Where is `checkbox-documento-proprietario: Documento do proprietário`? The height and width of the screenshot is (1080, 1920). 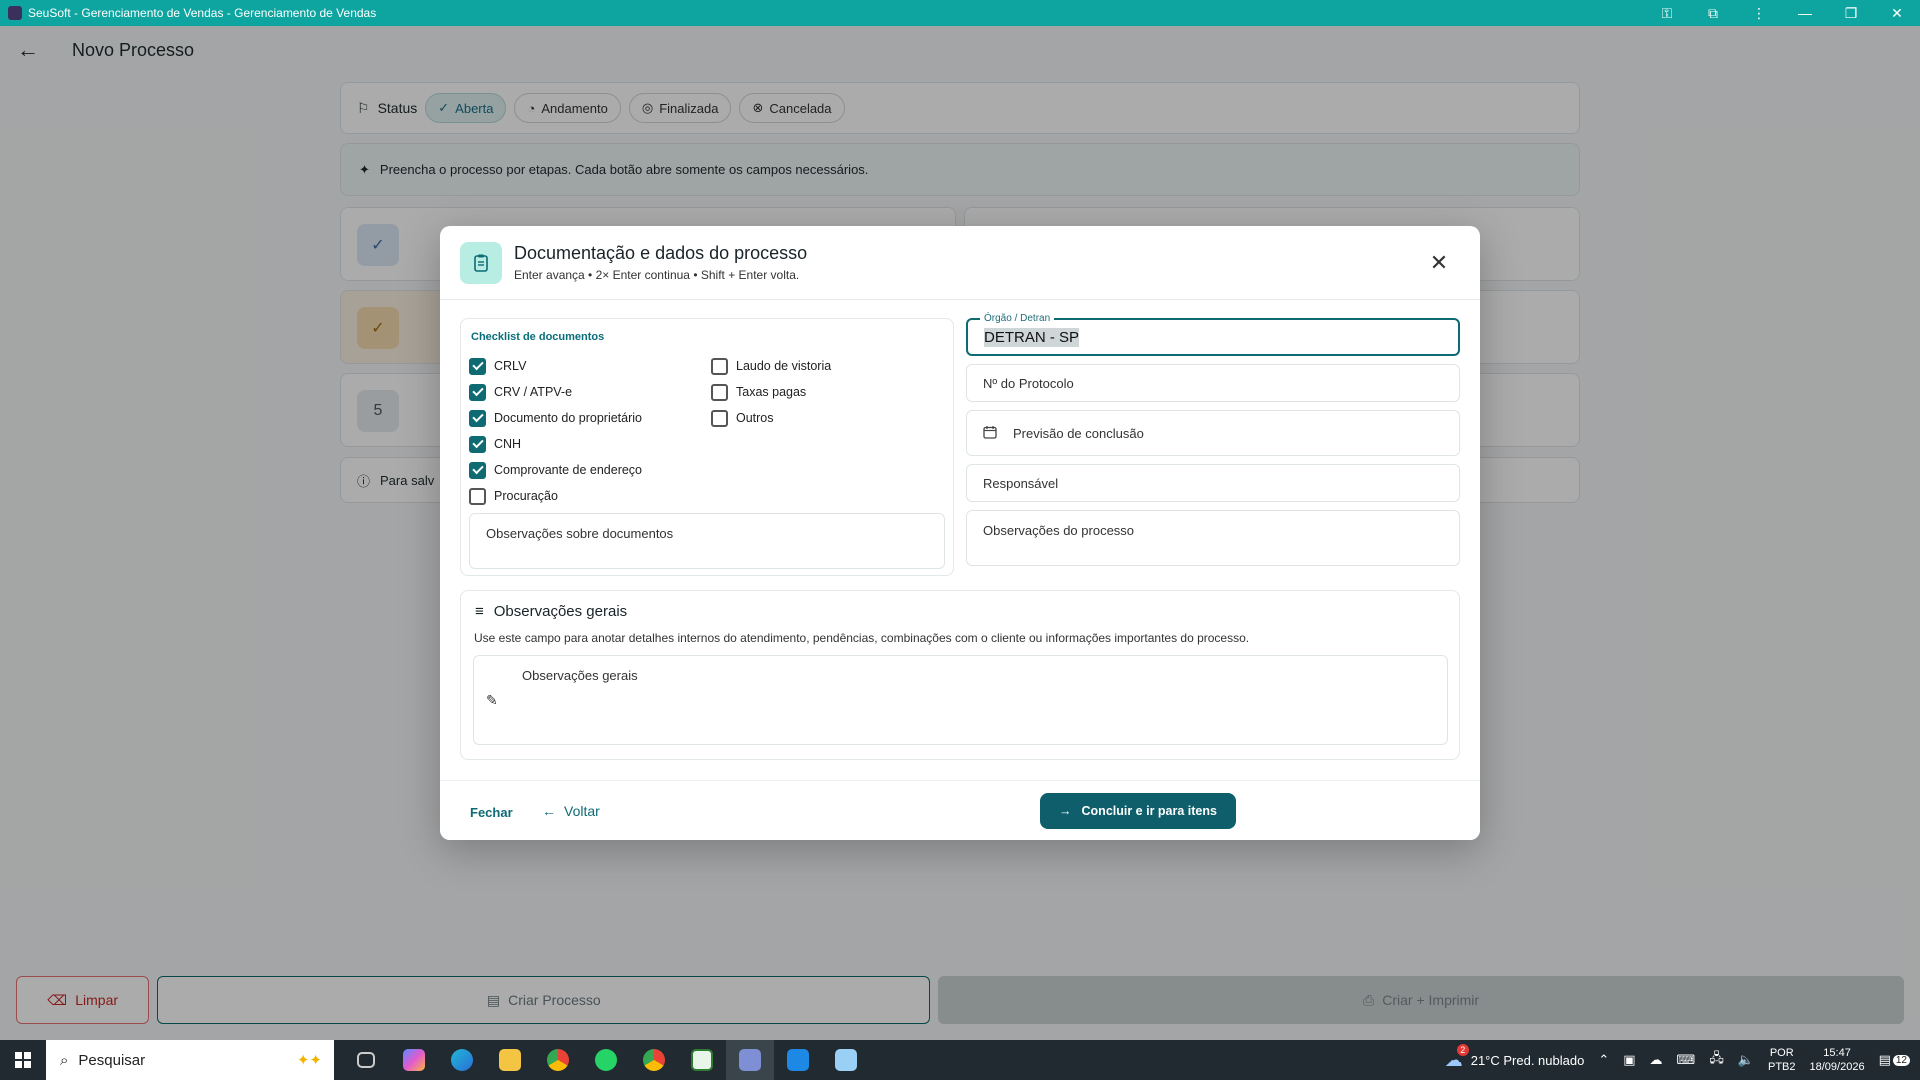
checkbox-documento-proprietario: Documento do proprietário is located at coordinates (555, 418).